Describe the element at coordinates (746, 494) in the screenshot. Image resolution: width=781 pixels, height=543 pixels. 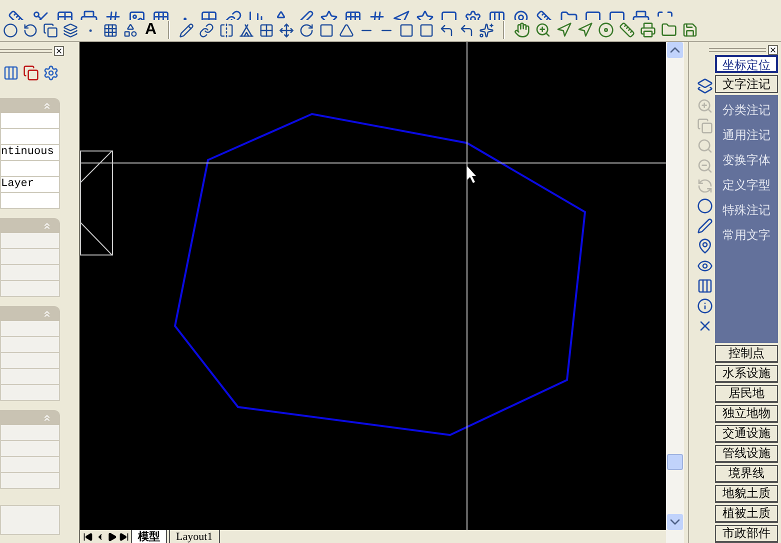
I see `category-button: 地貌土质` at that location.